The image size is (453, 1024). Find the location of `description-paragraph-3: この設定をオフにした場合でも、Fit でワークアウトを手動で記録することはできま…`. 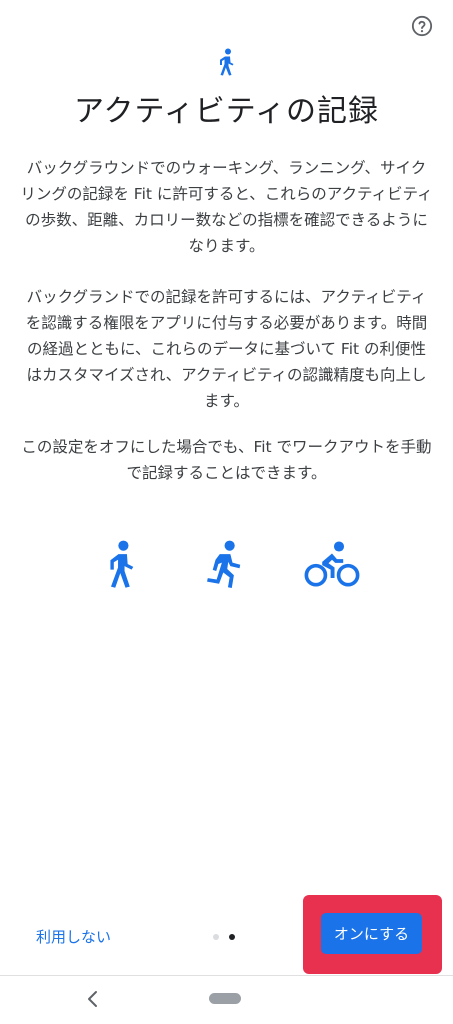

description-paragraph-3: この設定をオフにした場合でも、Fit でワークアウトを手動で記録することはできま… is located at coordinates (226, 460).